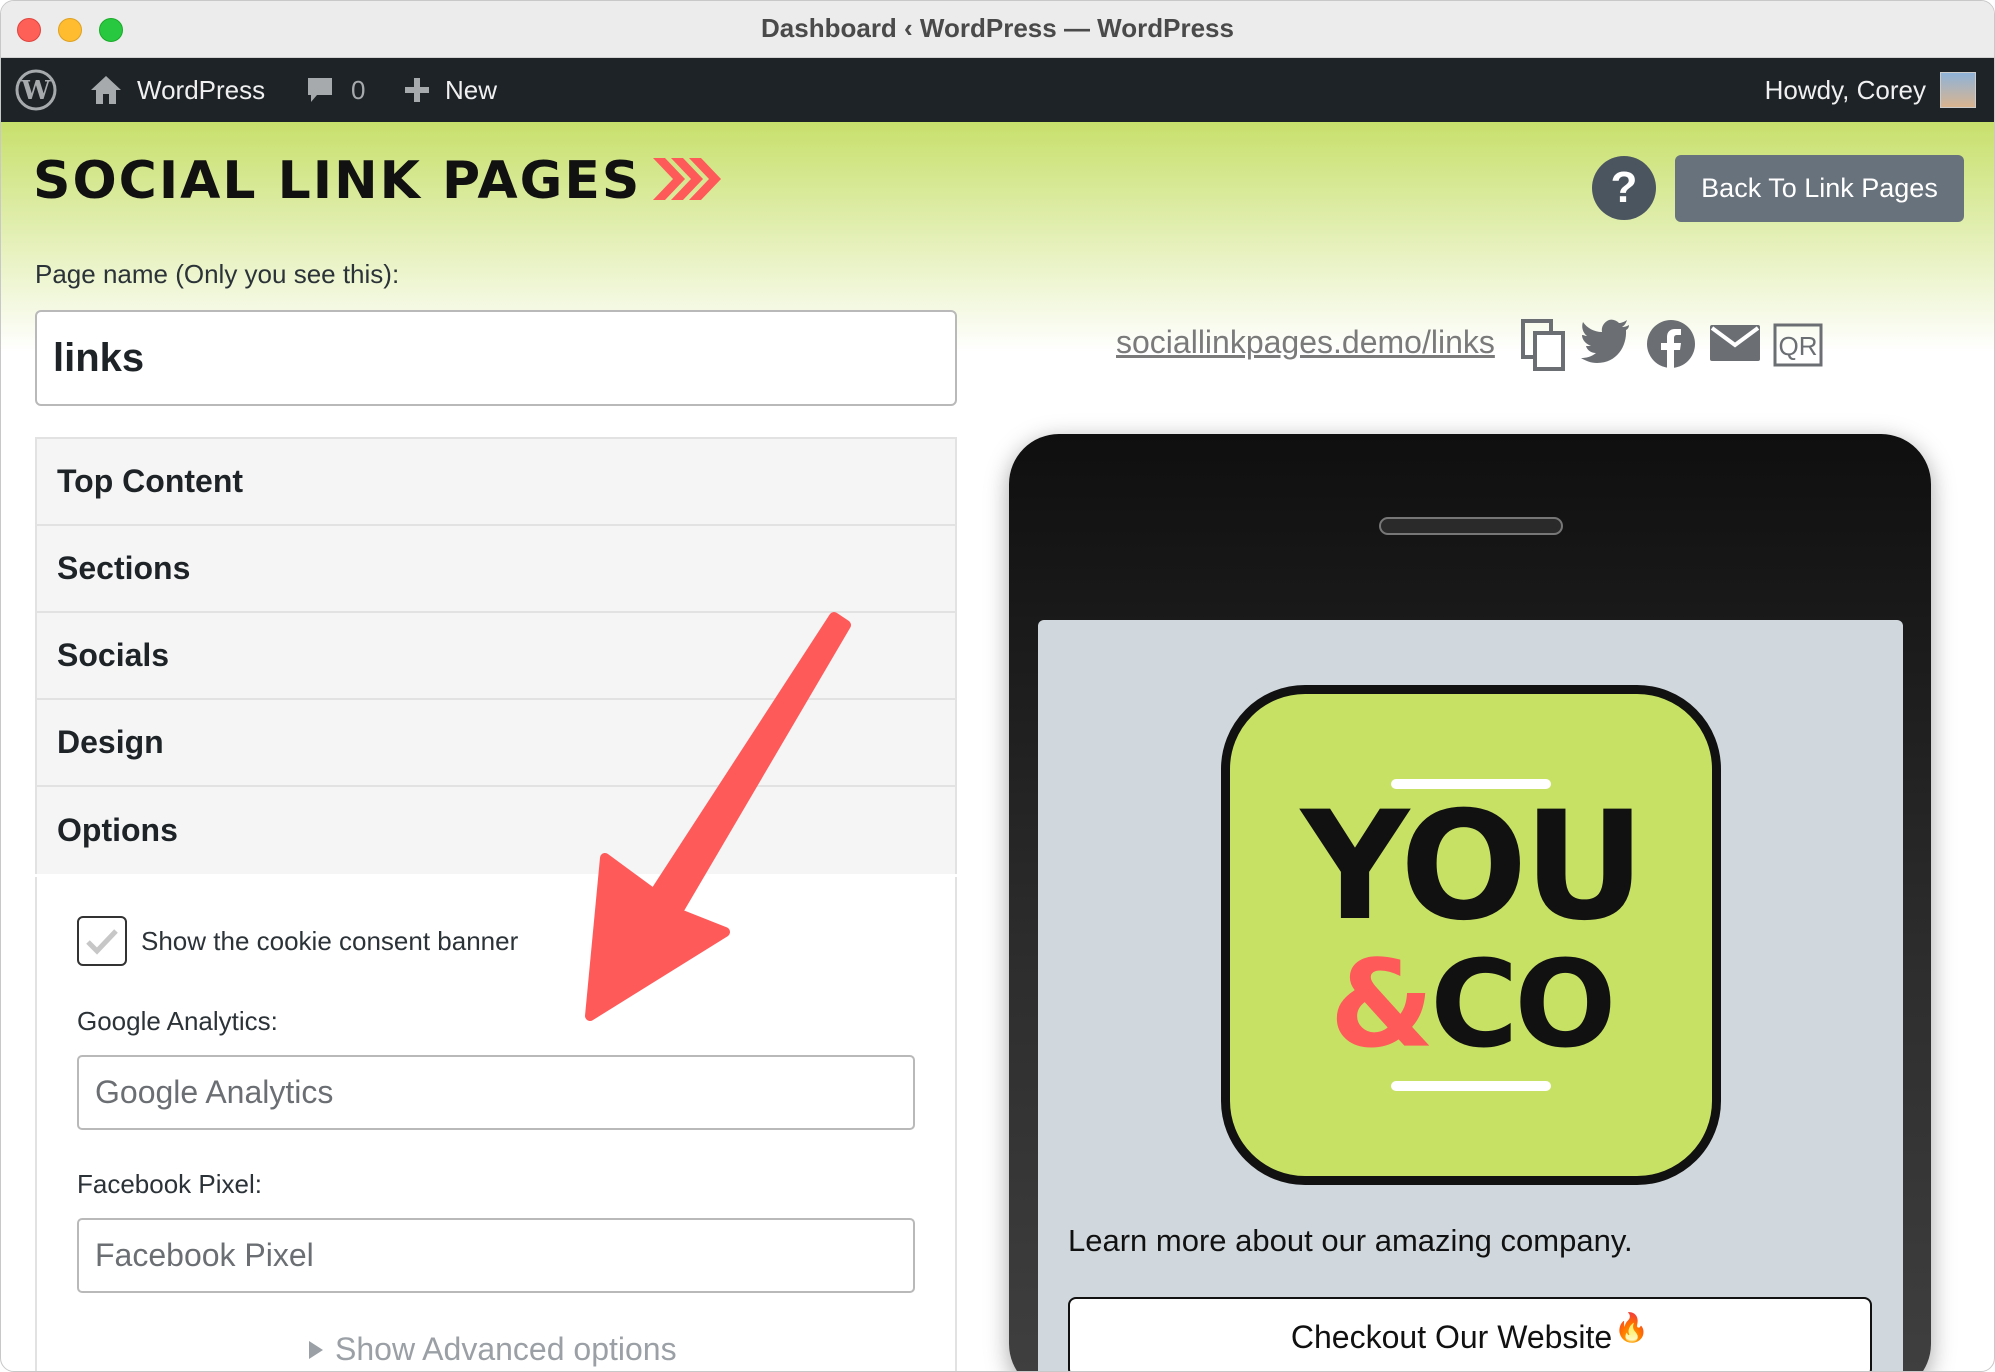 This screenshot has height=1372, width=1995. Describe the element at coordinates (330, 941) in the screenshot. I see `cookie-consent-label: Show the cookie consent banner` at that location.